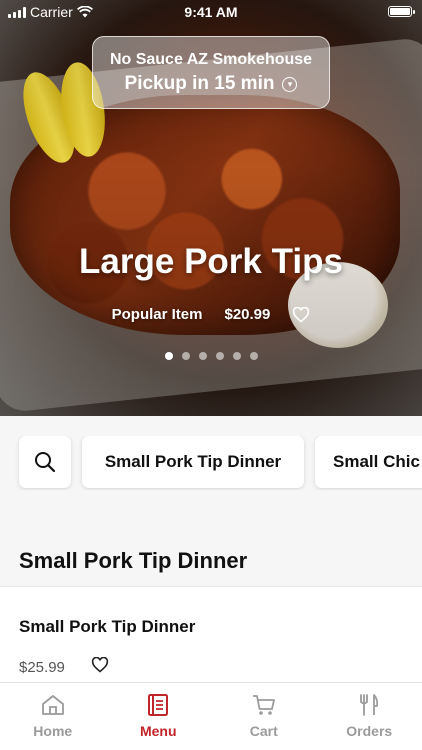  I want to click on hero-title: Large Pork Tips, so click(211, 261).